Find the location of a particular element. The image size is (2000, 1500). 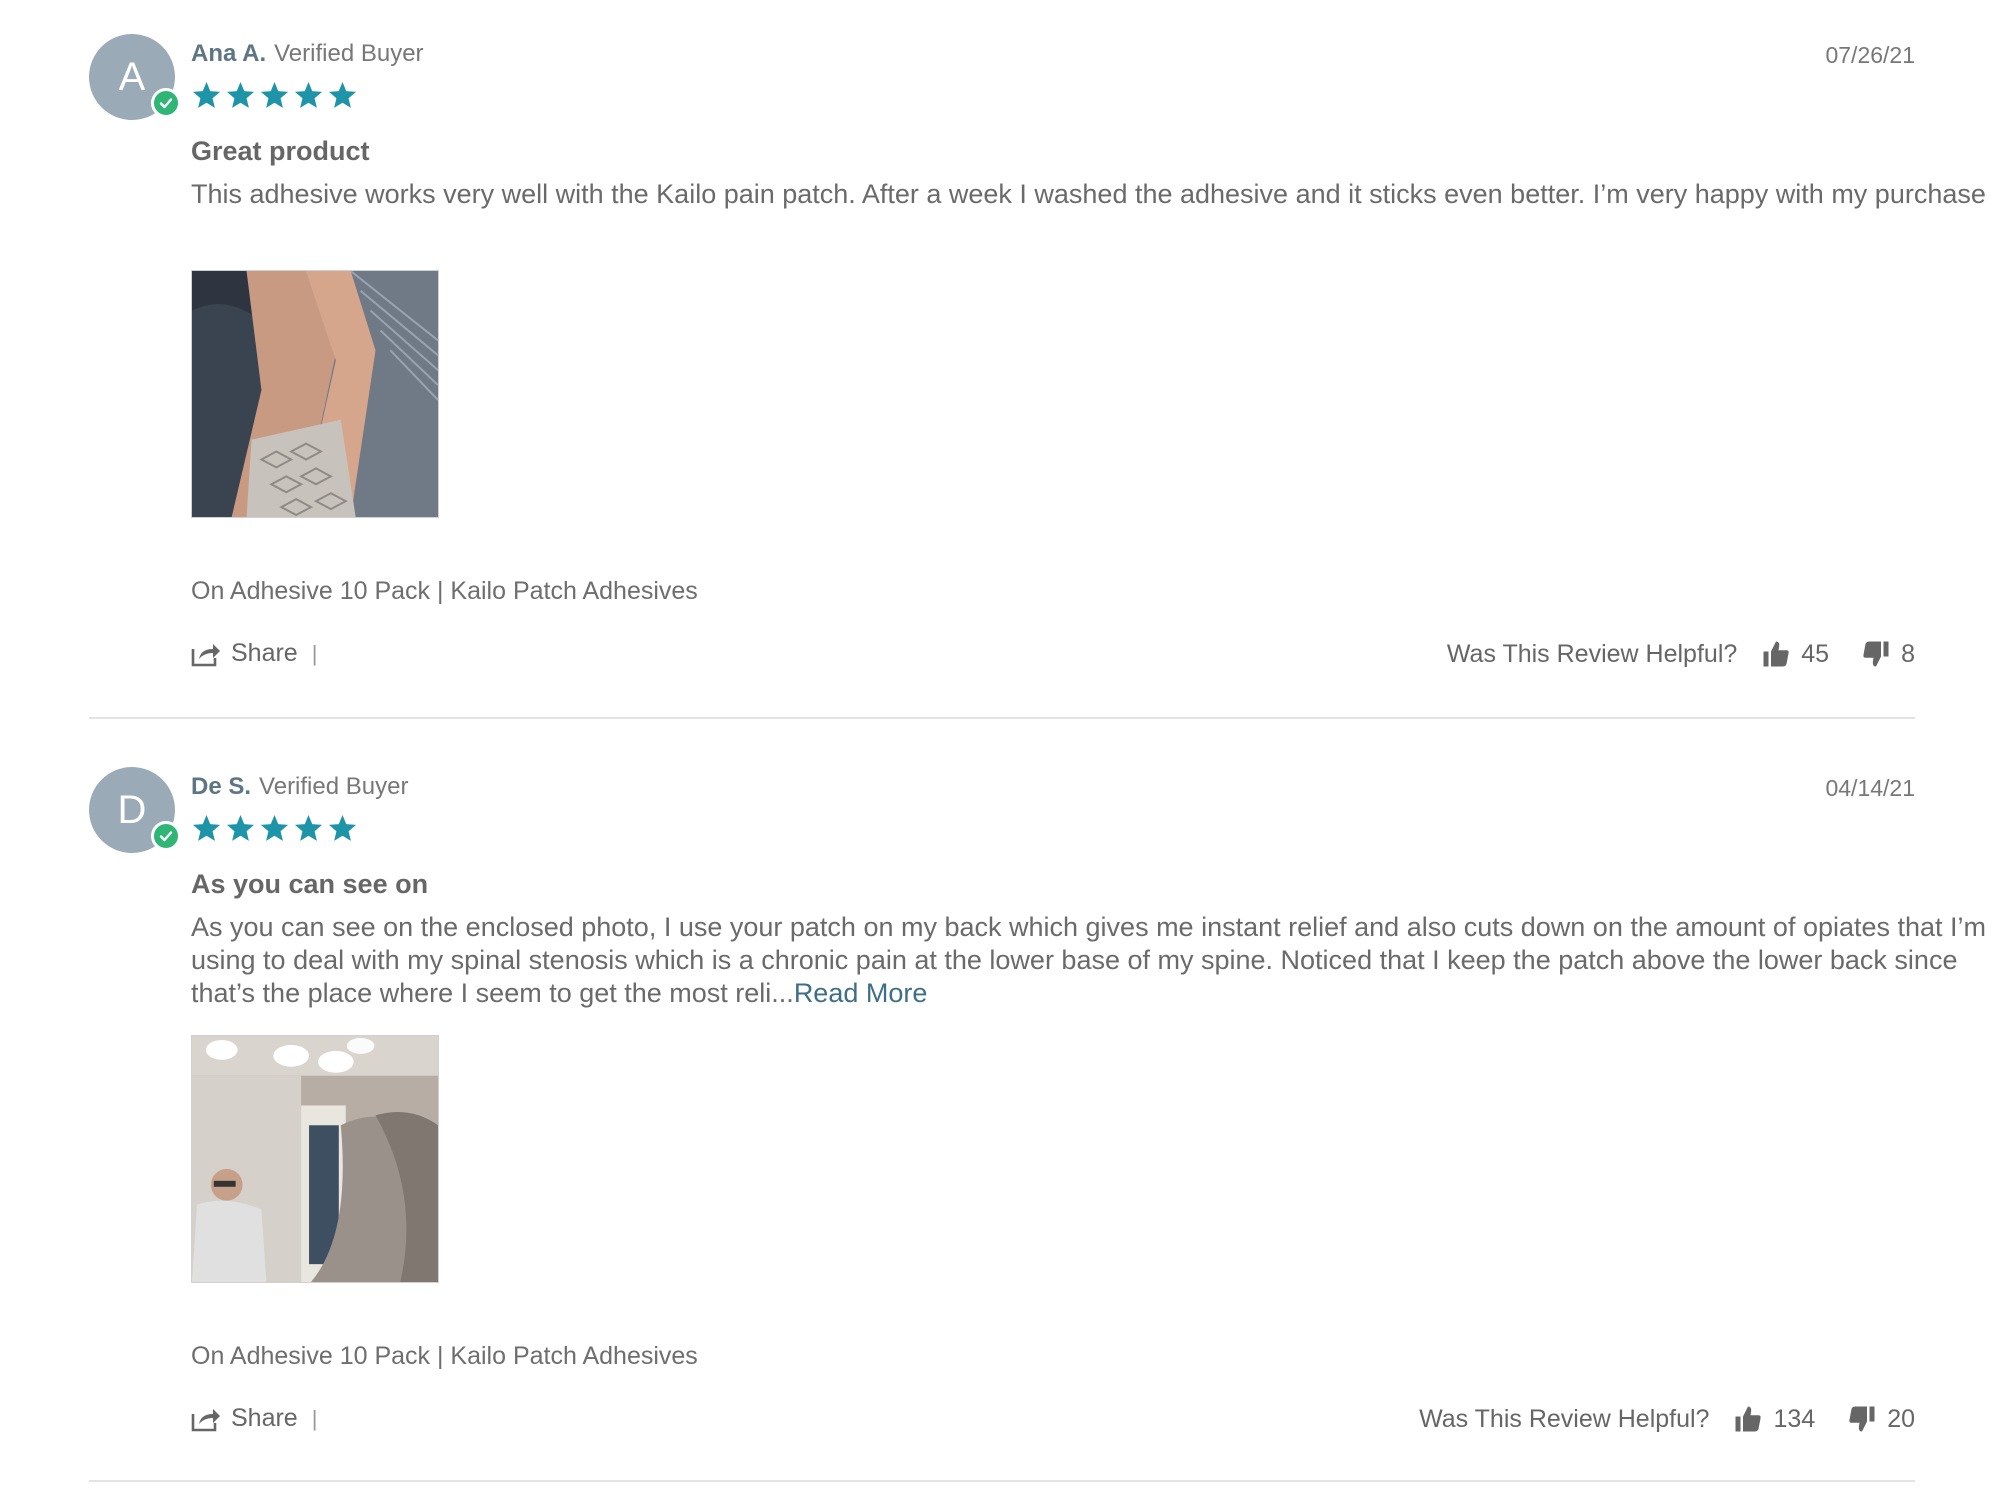

upvote-button: 45 is located at coordinates (1795, 654).